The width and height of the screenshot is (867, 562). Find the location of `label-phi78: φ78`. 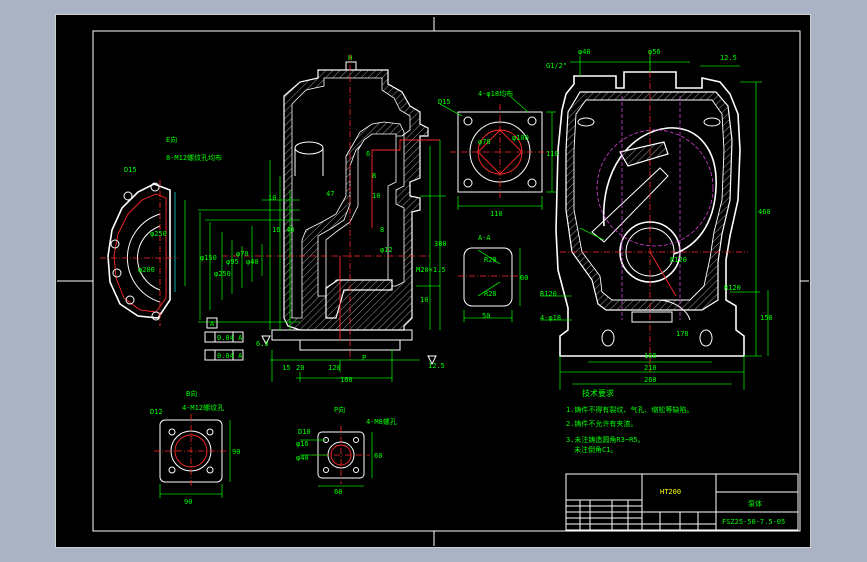

label-phi78: φ78 is located at coordinates (484, 142).